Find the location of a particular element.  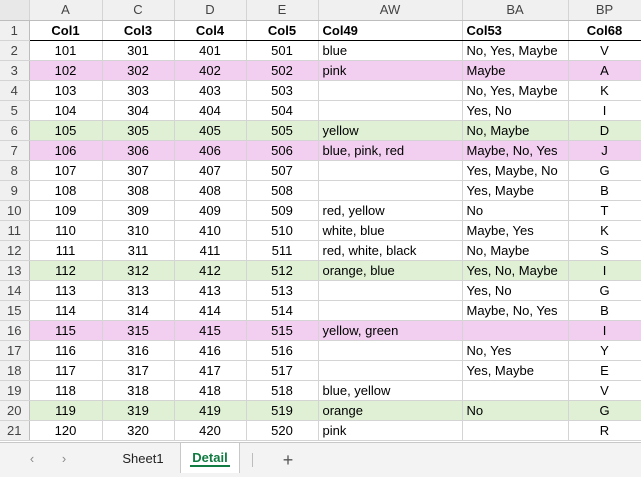

cell-col5: 516 is located at coordinates (282, 350).